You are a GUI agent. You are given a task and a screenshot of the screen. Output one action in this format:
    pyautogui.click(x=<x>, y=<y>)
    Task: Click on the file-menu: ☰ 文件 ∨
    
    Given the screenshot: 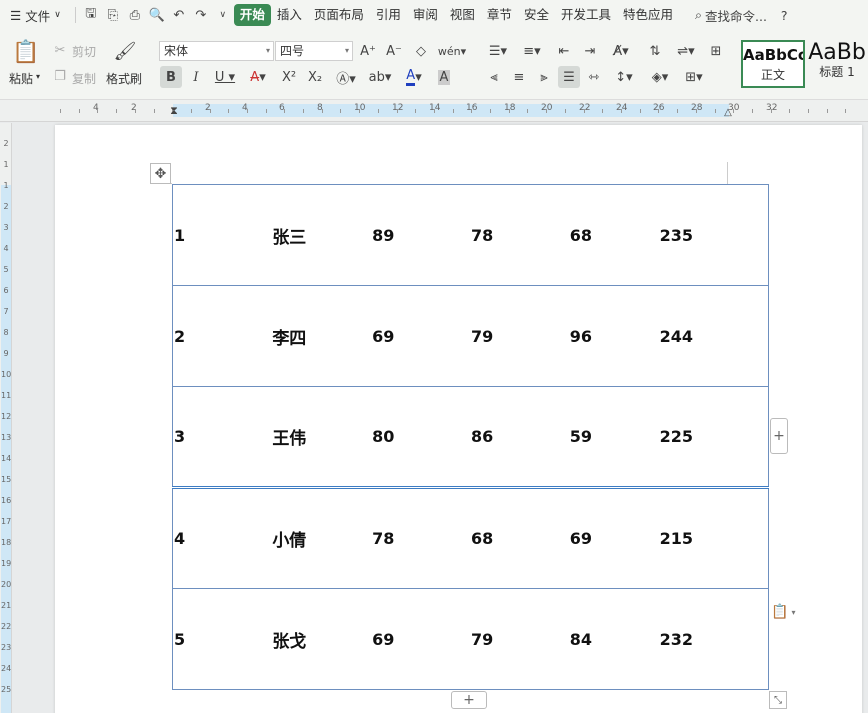 What is the action you would take?
    pyautogui.click(x=35, y=15)
    